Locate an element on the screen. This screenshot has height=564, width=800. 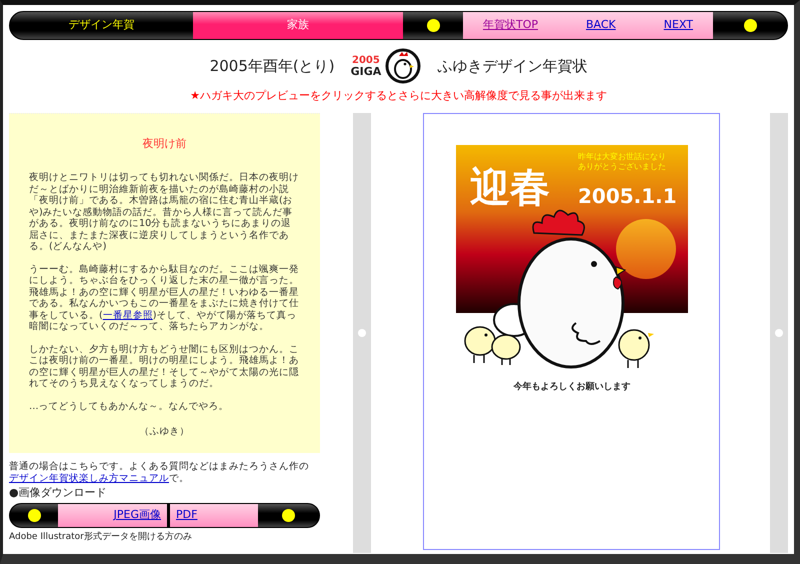
download-link: PDF is located at coordinates (187, 515).